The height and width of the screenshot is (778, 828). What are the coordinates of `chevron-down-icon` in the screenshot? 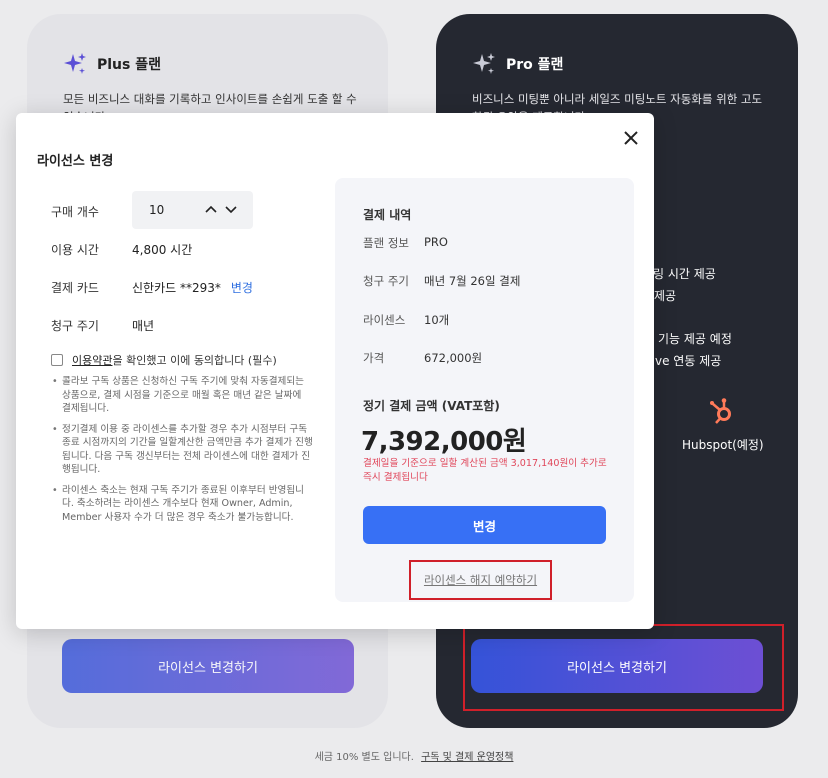 It's located at (231, 208).